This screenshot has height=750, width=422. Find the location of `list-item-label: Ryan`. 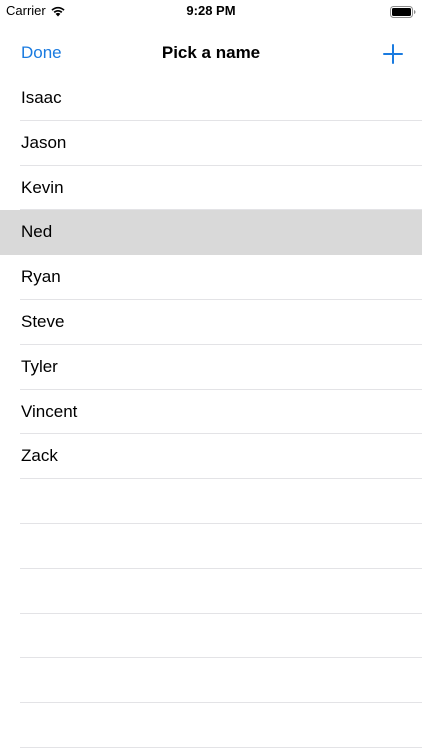

list-item-label: Ryan is located at coordinates (41, 277).